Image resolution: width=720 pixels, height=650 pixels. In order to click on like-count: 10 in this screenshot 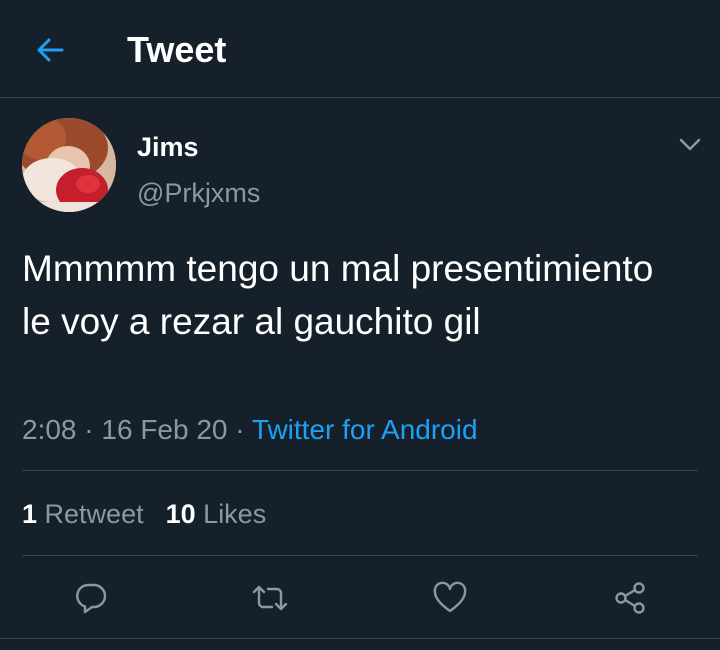, I will do `click(180, 514)`.